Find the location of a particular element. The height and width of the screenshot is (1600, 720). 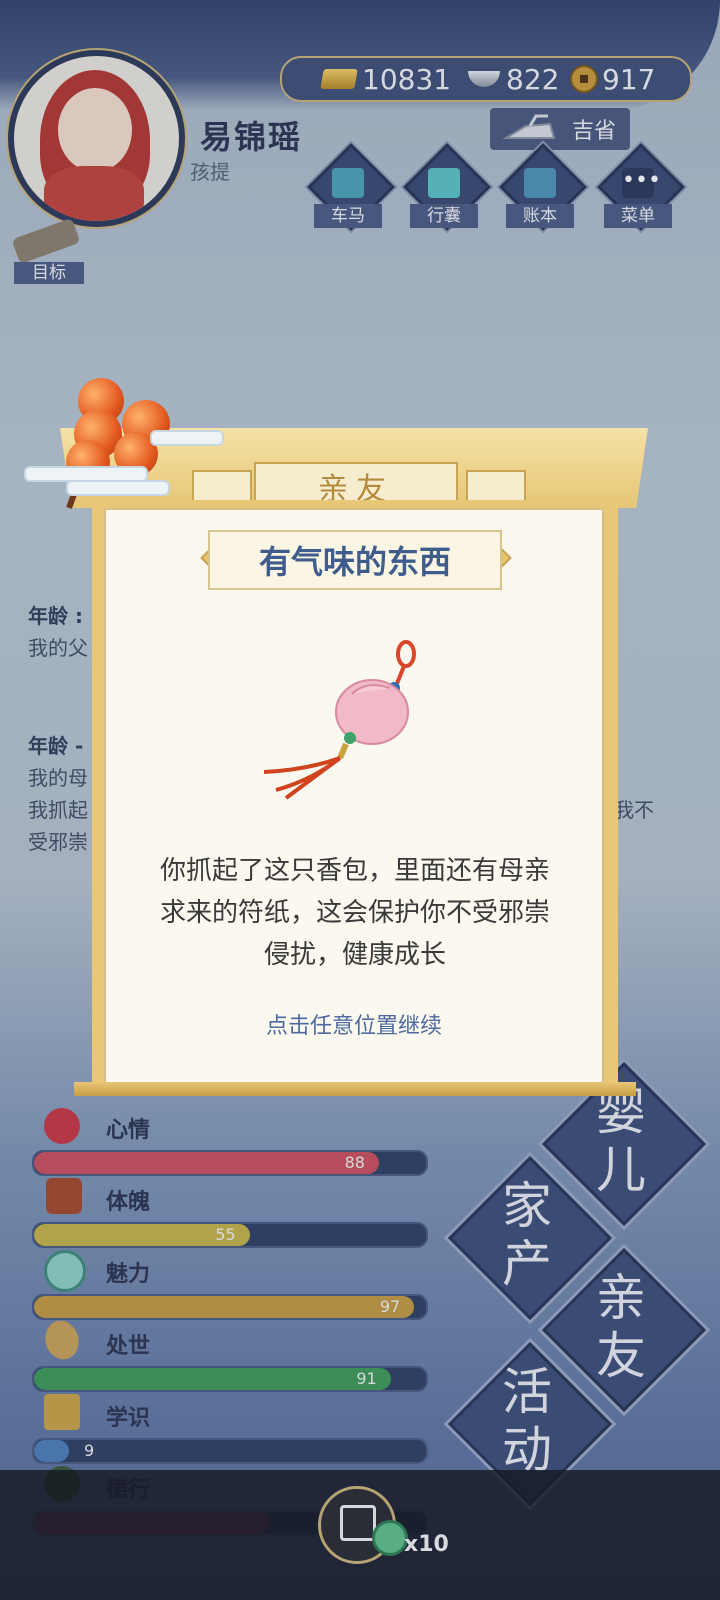

sachet-icon is located at coordinates (339, 720).